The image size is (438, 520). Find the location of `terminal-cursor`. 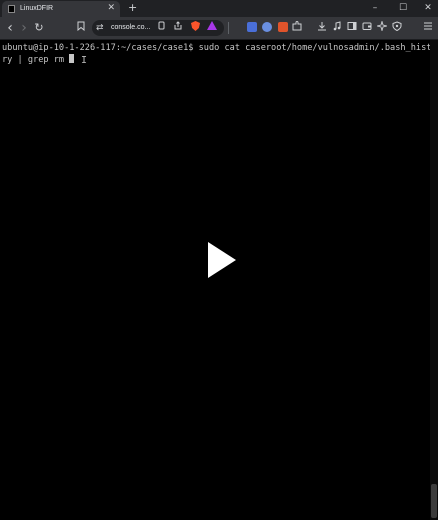

terminal-cursor is located at coordinates (72, 58).